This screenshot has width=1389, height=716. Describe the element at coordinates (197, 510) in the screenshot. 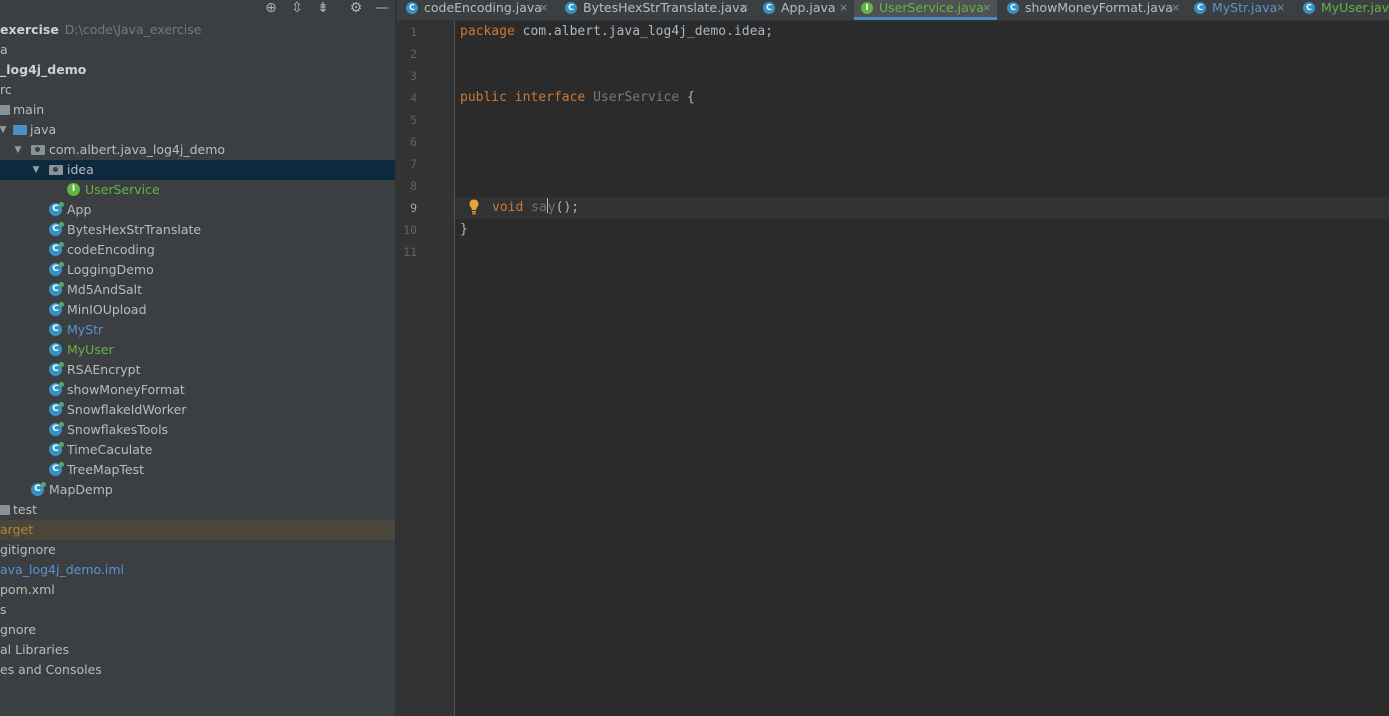

I see `tree-item-test: test` at that location.